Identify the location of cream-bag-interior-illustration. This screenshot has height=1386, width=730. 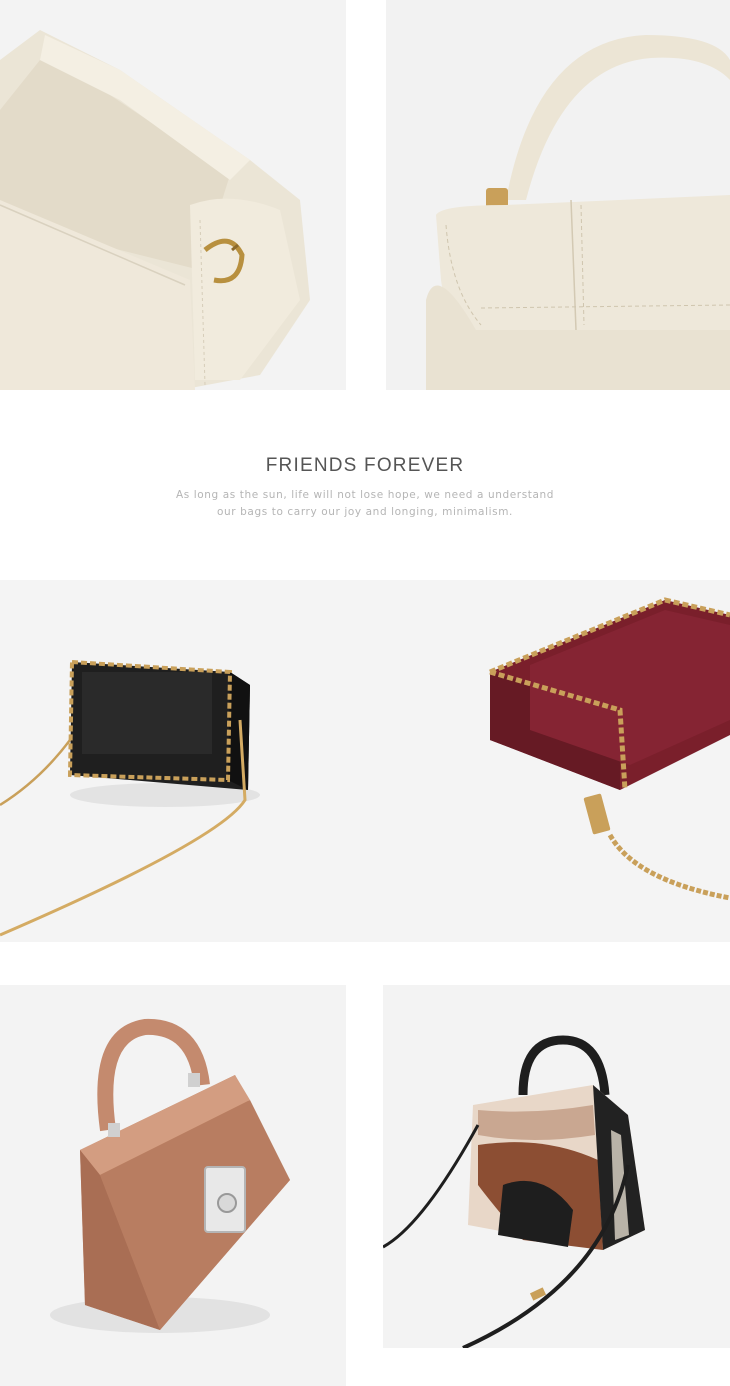
(173, 195).